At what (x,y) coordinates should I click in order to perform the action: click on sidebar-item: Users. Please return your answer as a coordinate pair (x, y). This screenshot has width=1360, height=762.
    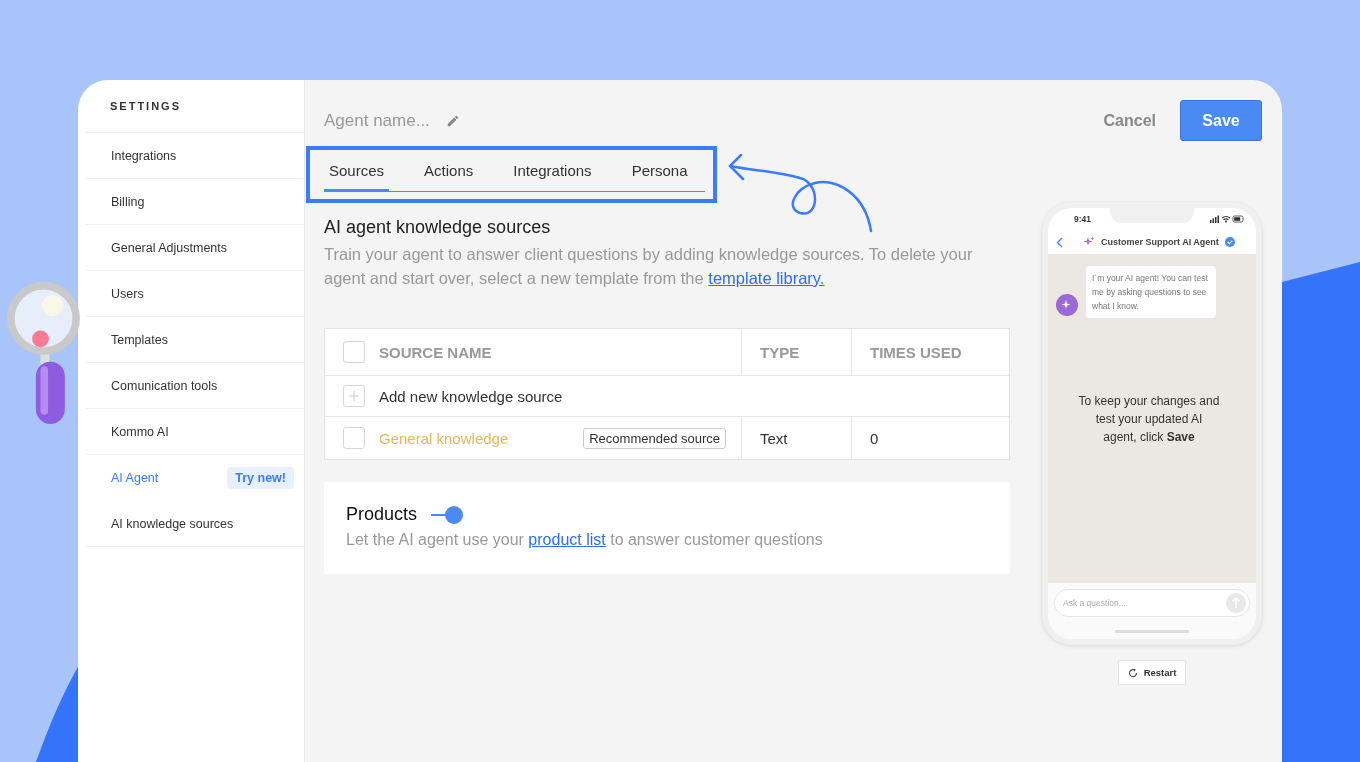
    Looking at the image, I should click on (195, 294).